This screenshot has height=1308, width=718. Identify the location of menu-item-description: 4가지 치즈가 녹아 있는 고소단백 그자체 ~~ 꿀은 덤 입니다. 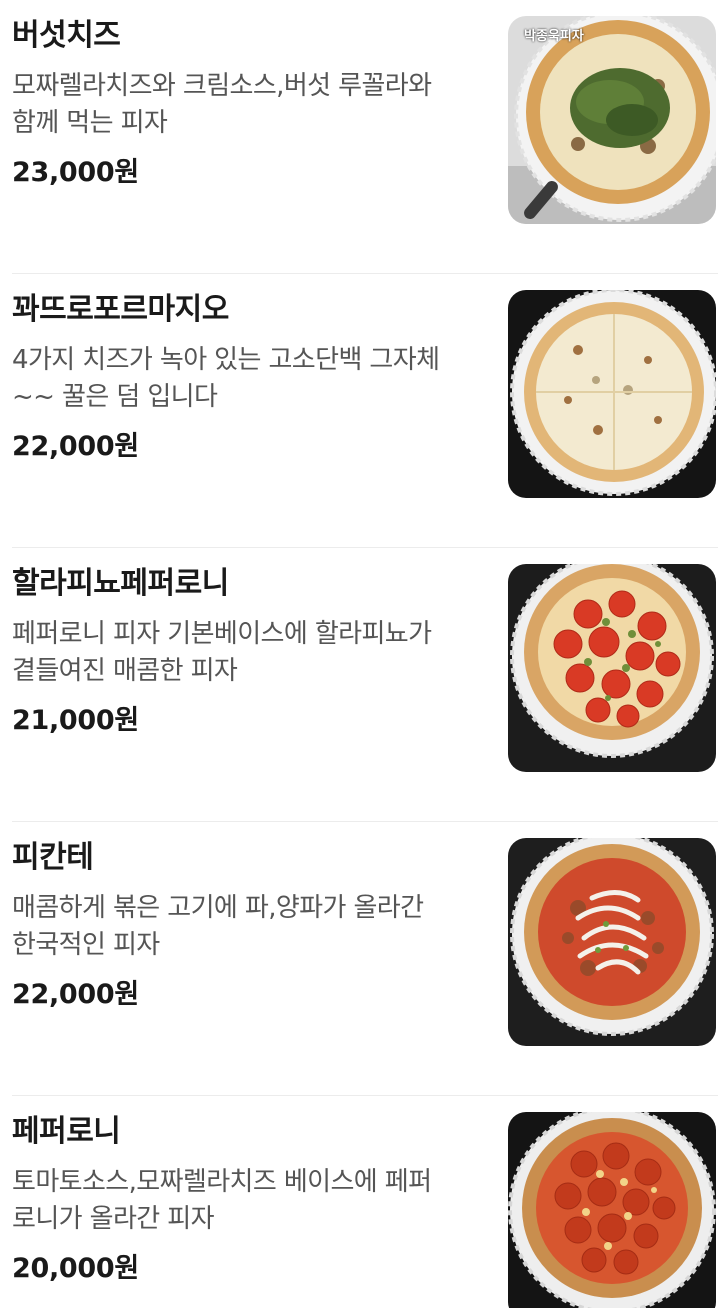
(247, 379).